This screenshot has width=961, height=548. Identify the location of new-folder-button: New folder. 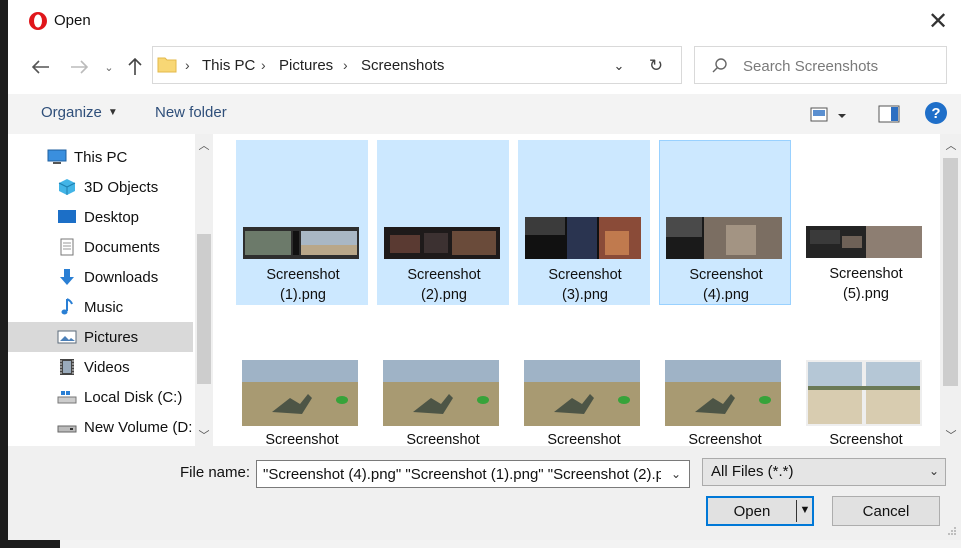
(191, 112).